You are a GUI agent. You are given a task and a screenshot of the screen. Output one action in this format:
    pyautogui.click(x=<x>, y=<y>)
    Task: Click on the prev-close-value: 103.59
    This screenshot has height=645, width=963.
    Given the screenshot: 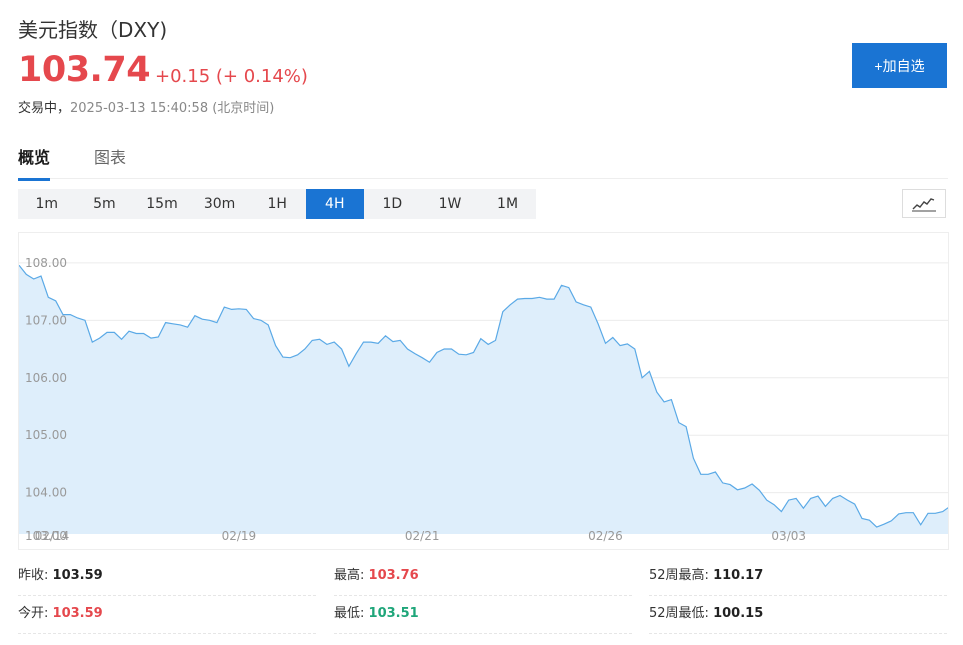 What is the action you would take?
    pyautogui.click(x=77, y=575)
    